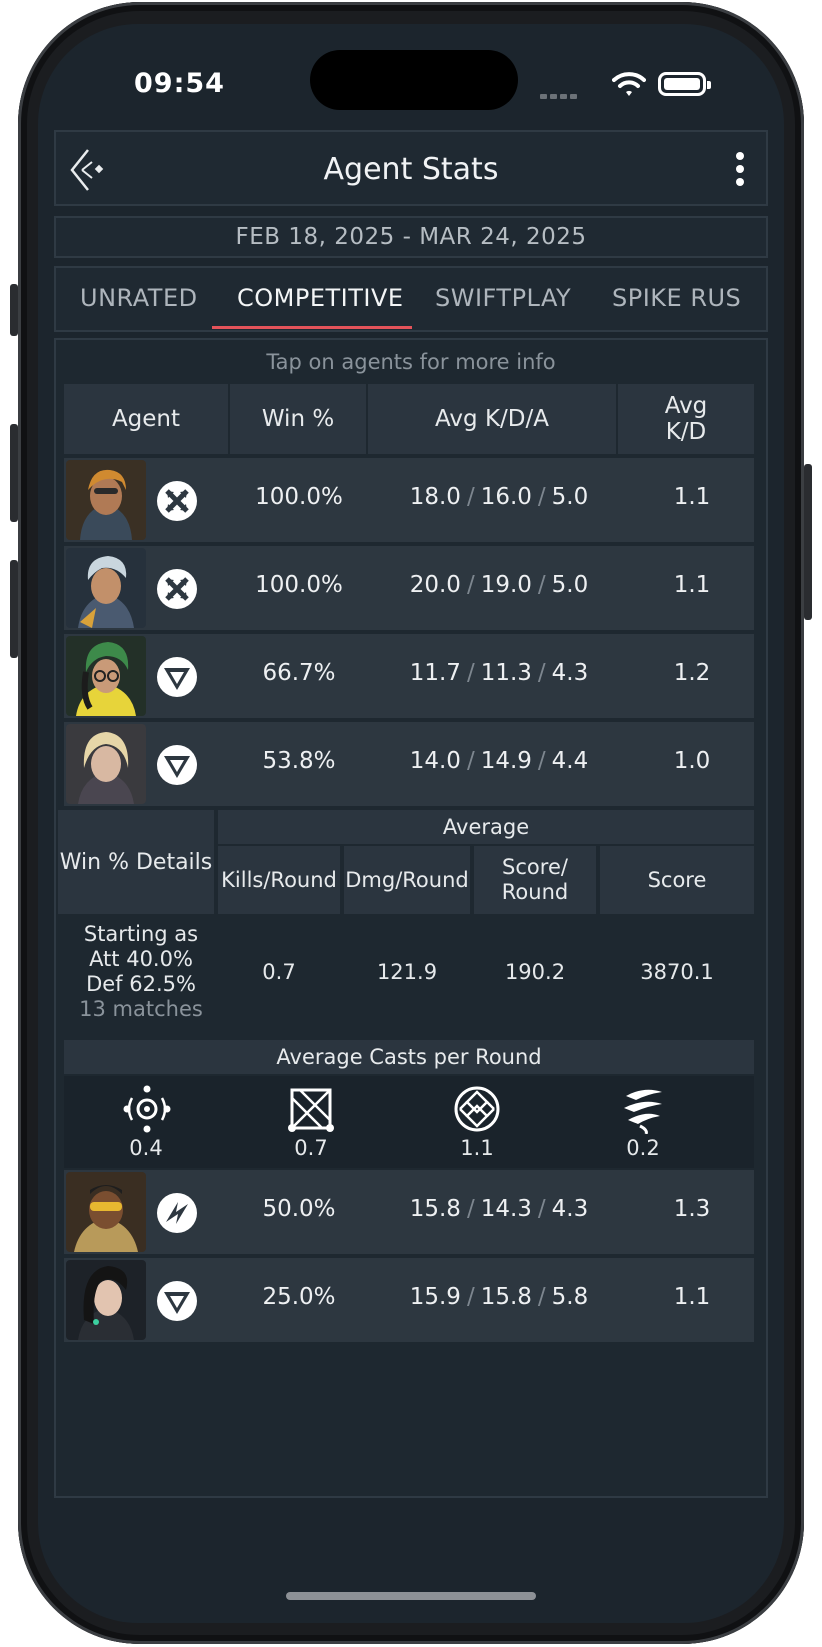 This screenshot has width=822, height=1647. I want to click on win-percent: 25.0%, so click(299, 1297).